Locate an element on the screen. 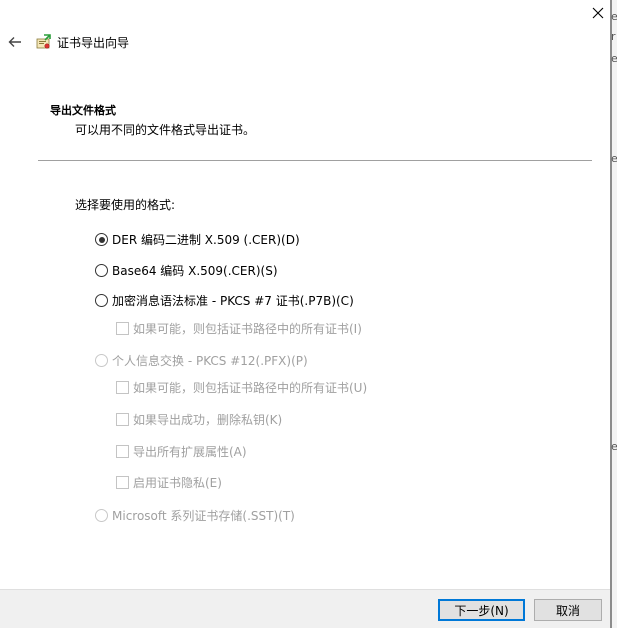 The image size is (617, 628). option-label: 导出所有扩展属性(A) is located at coordinates (190, 452).